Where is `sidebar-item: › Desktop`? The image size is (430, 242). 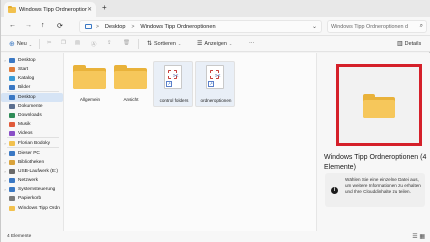 sidebar-item: › Desktop is located at coordinates (32, 60).